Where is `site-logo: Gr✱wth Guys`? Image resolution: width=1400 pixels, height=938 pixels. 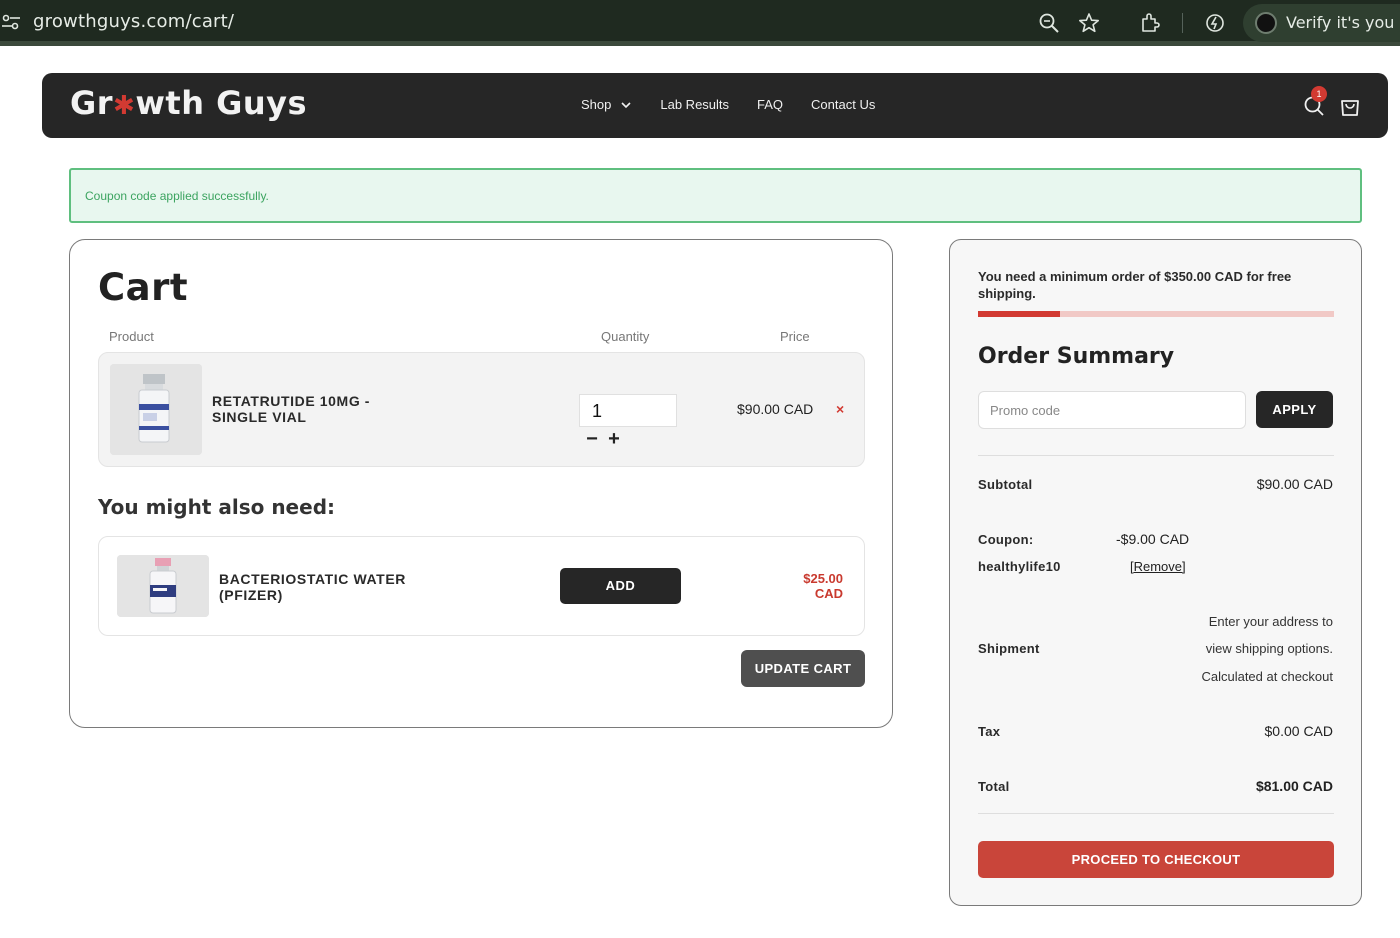
site-logo: Gr✱wth Guys is located at coordinates (188, 103).